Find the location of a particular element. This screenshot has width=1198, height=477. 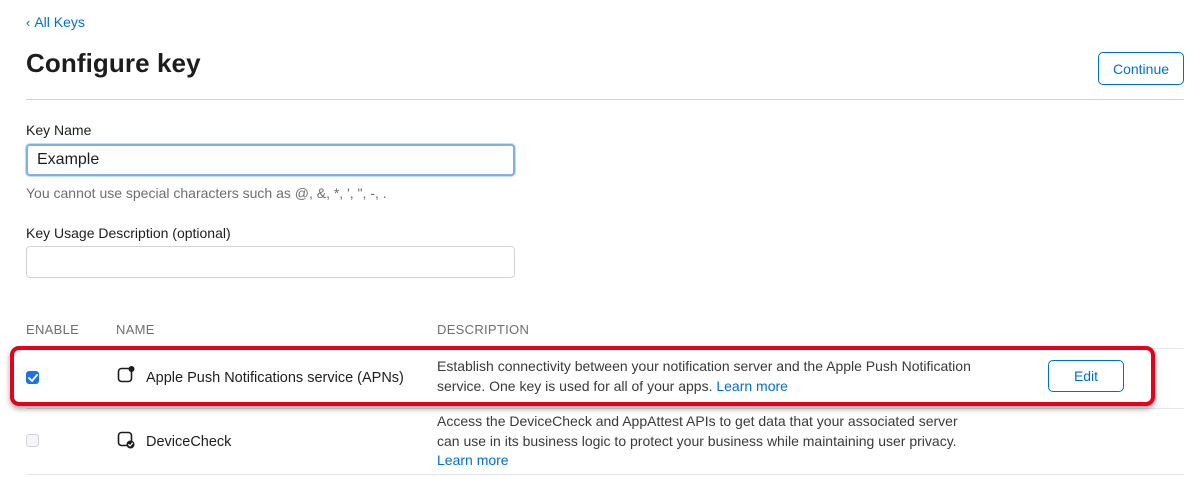

page-title: Configure key is located at coordinates (113, 63).